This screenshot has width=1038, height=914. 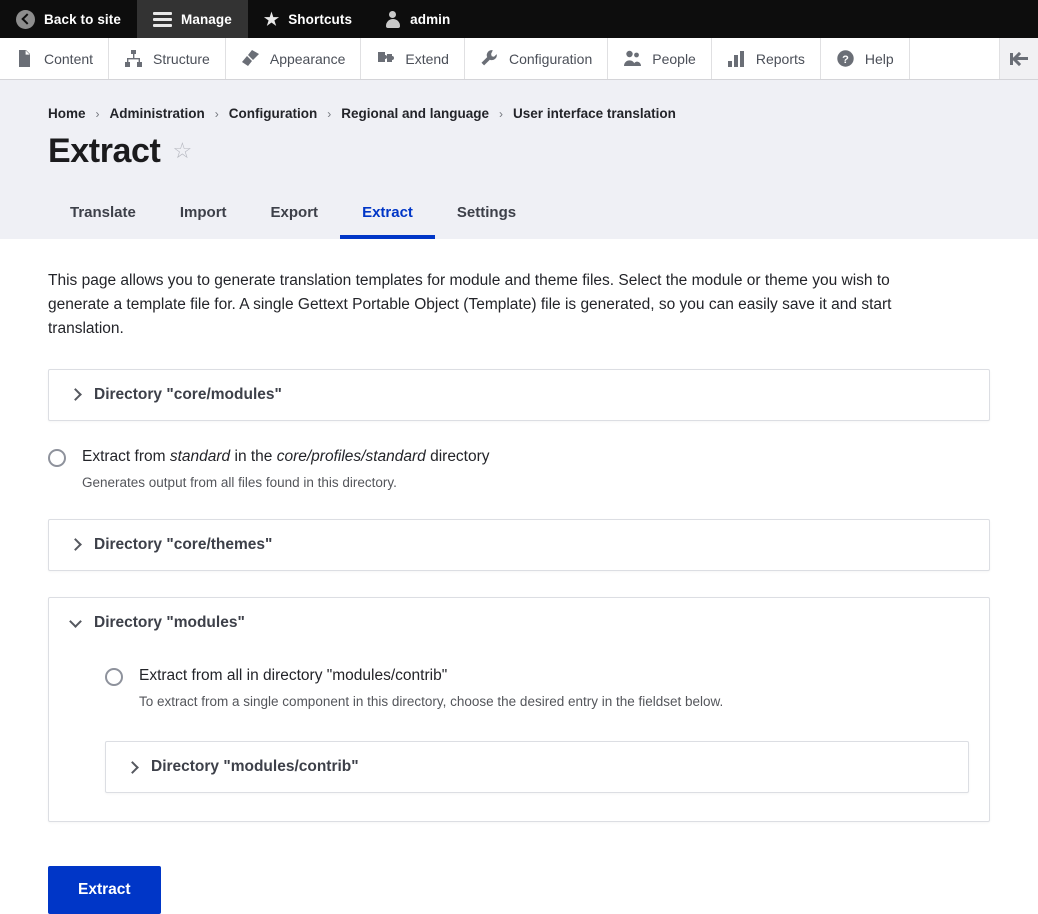 What do you see at coordinates (736, 58) in the screenshot?
I see `bar-chart-icon` at bounding box center [736, 58].